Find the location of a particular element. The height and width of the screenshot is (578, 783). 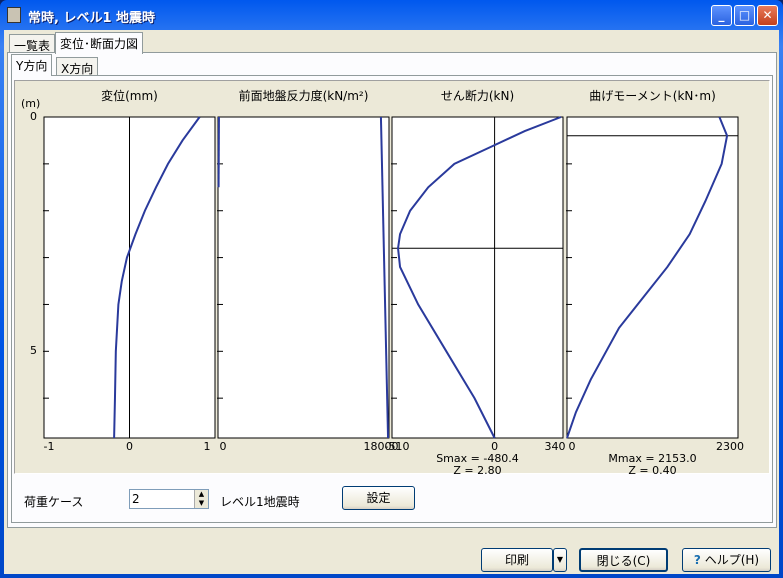

load-case-label: 荷重ケース is located at coordinates (54, 502).